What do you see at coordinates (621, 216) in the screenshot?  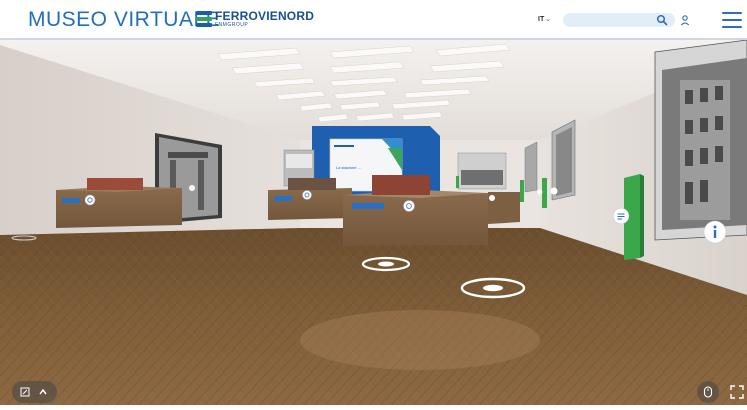 I see `chat-icon` at bounding box center [621, 216].